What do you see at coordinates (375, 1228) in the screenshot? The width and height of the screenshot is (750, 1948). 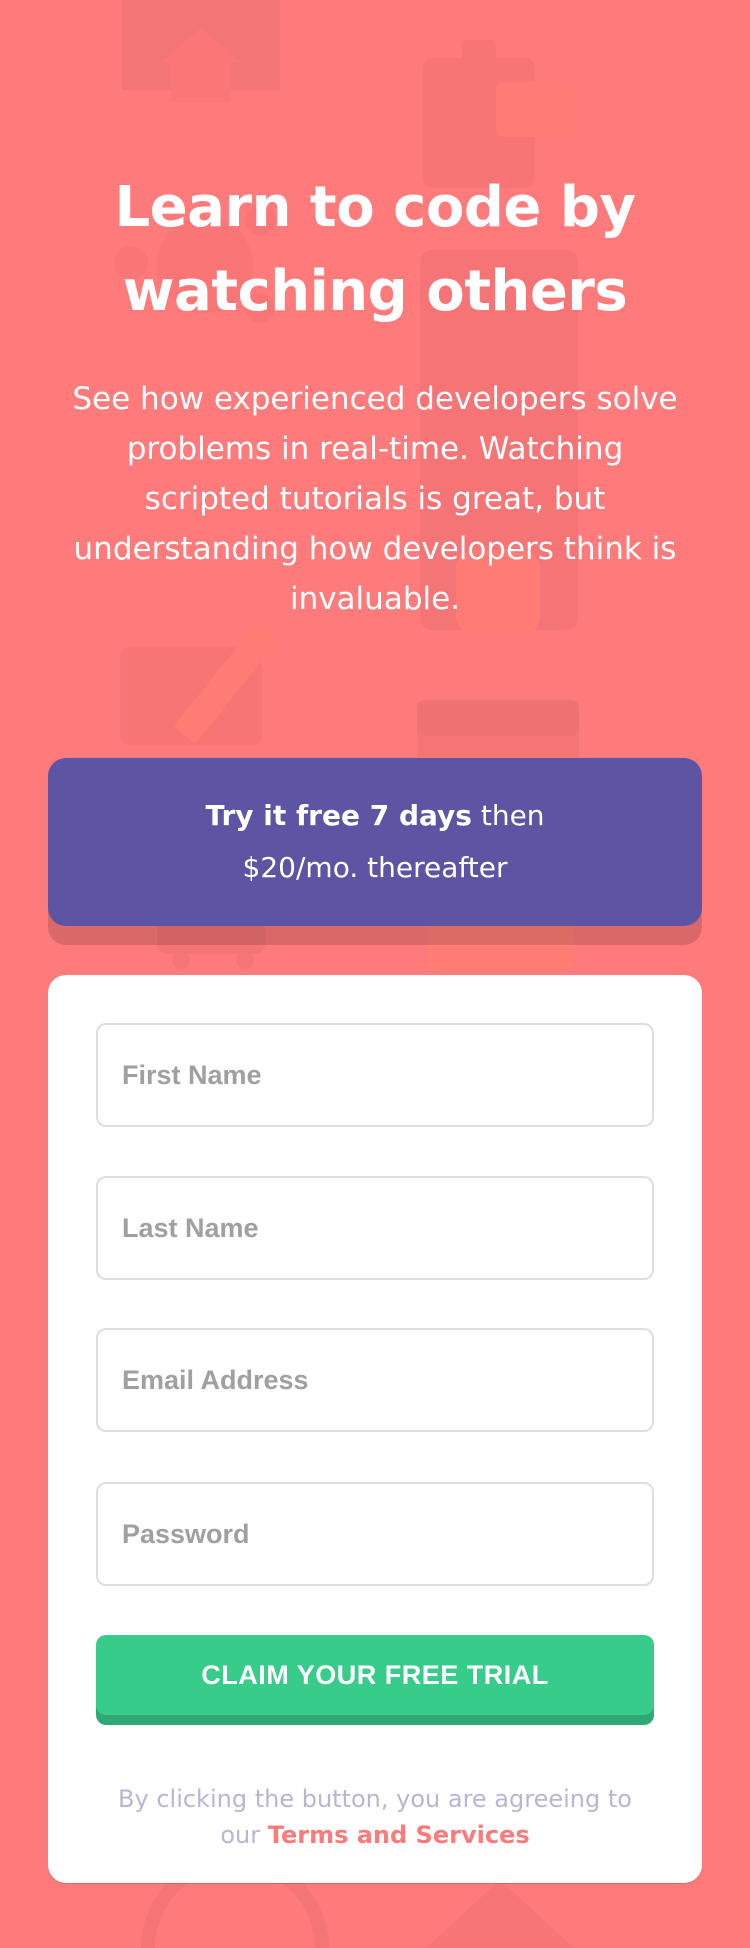 I see `last-name-input` at bounding box center [375, 1228].